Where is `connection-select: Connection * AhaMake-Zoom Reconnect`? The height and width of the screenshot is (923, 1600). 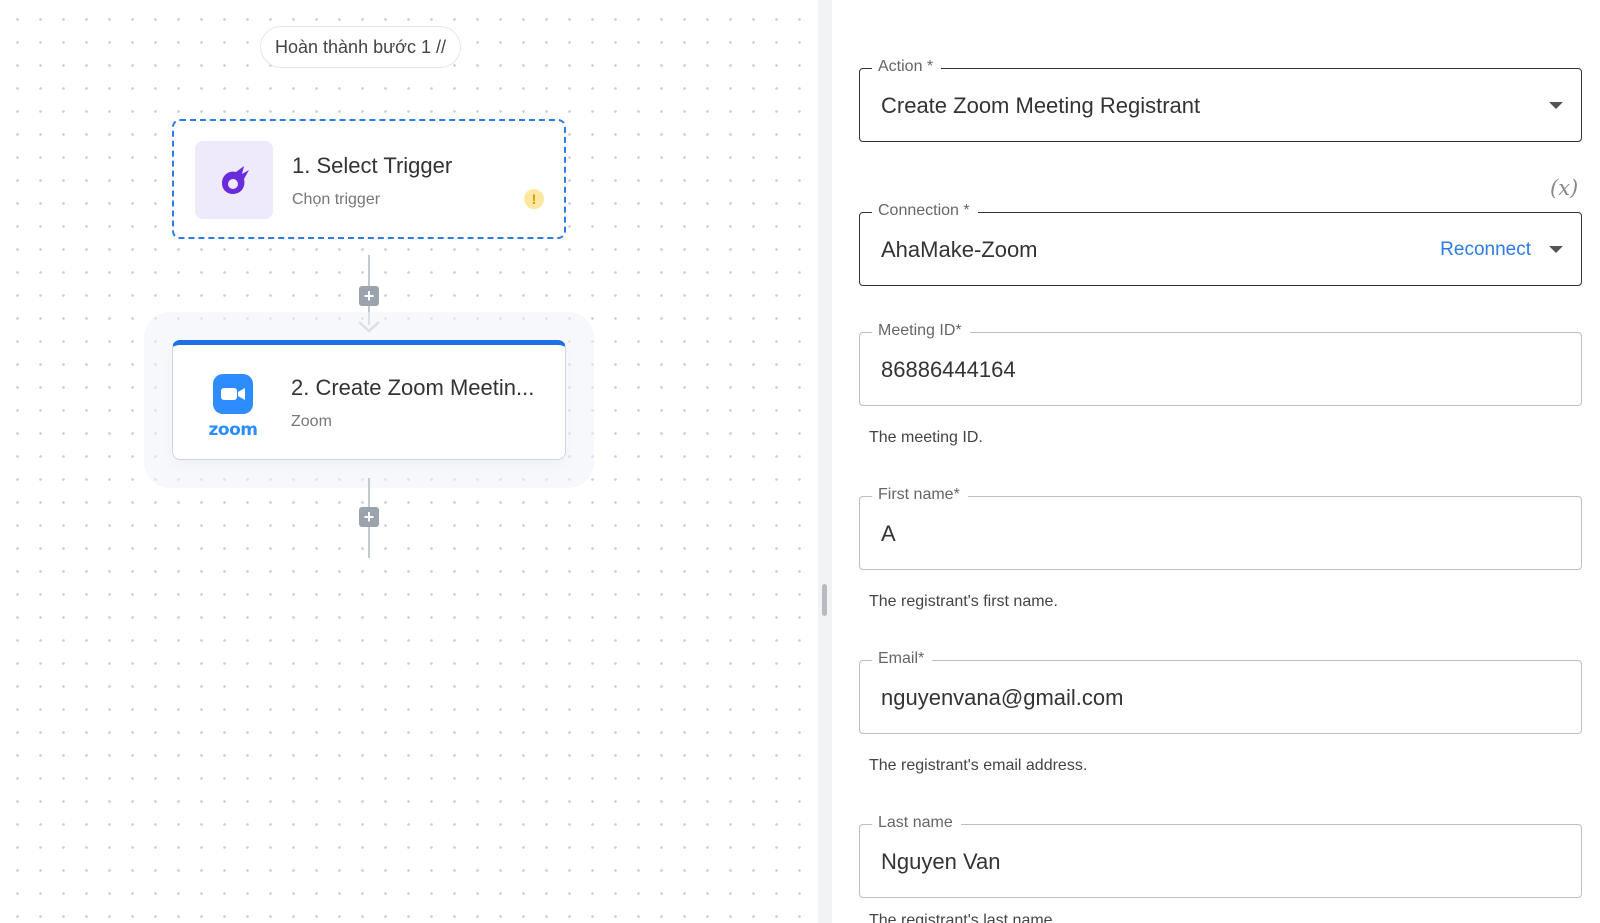 connection-select: Connection * AhaMake-Zoom Reconnect is located at coordinates (1220, 244).